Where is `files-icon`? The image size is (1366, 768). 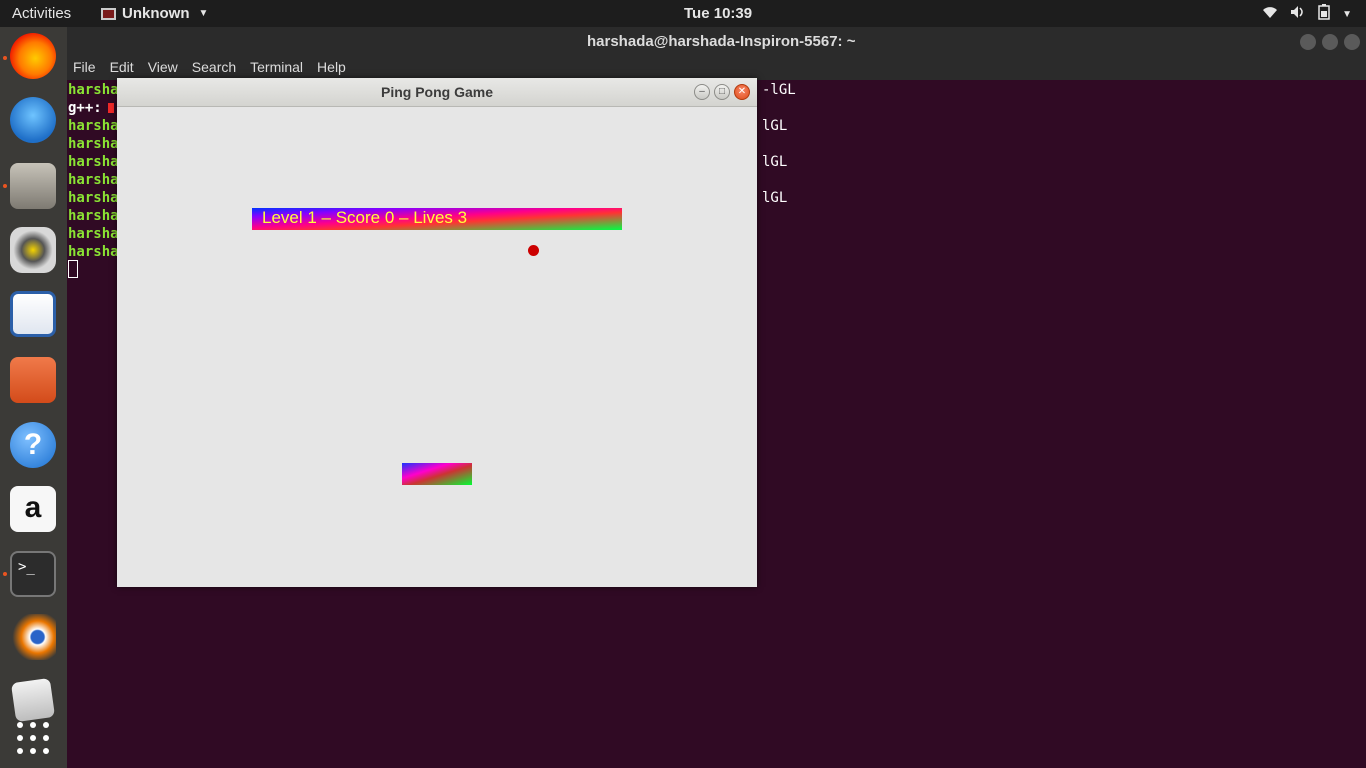
files-icon is located at coordinates (33, 186).